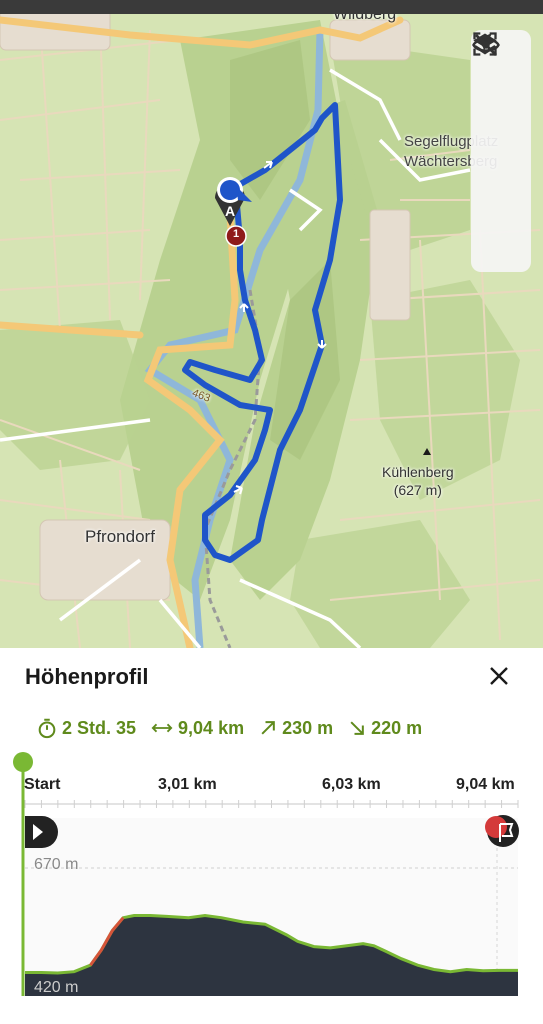  I want to click on route-stats: 2 Std. 35 9,04 km 230 m 220 m, so click(236, 728).